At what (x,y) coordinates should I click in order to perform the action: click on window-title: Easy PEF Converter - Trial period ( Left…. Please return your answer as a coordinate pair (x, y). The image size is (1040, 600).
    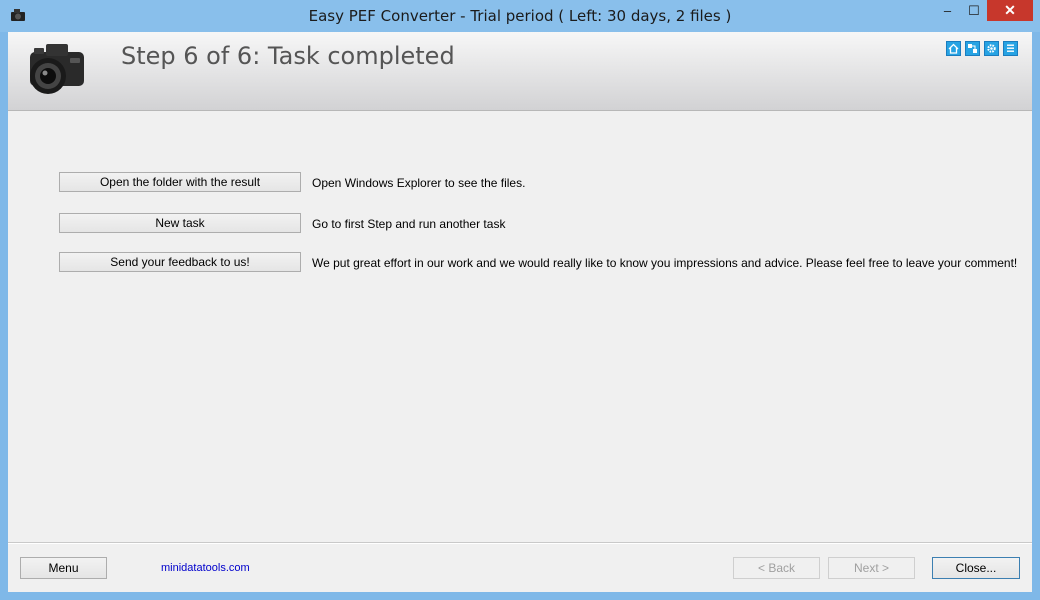
    Looking at the image, I should click on (520, 16).